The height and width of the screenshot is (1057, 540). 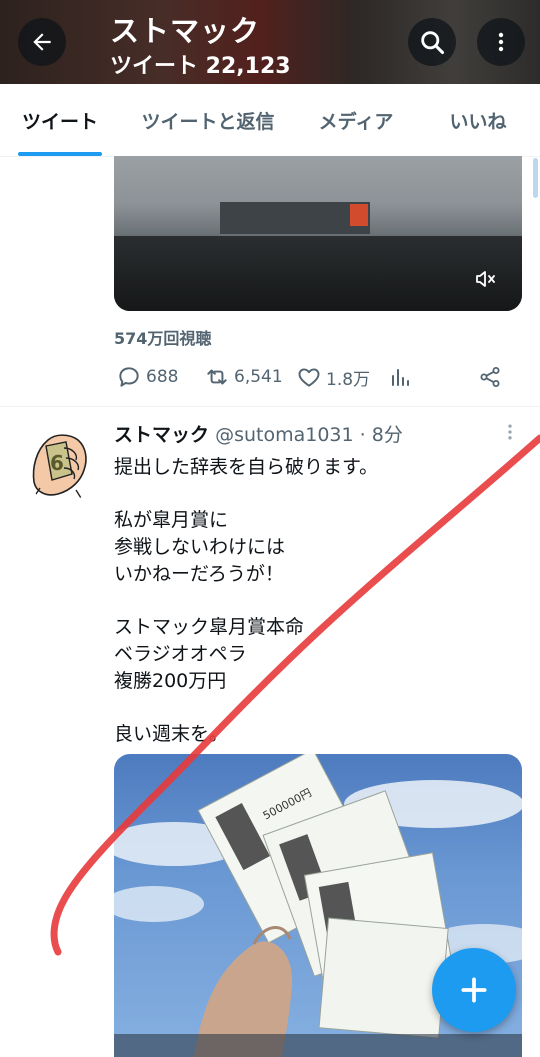 I want to click on avatar: 6, so click(x=60, y=465).